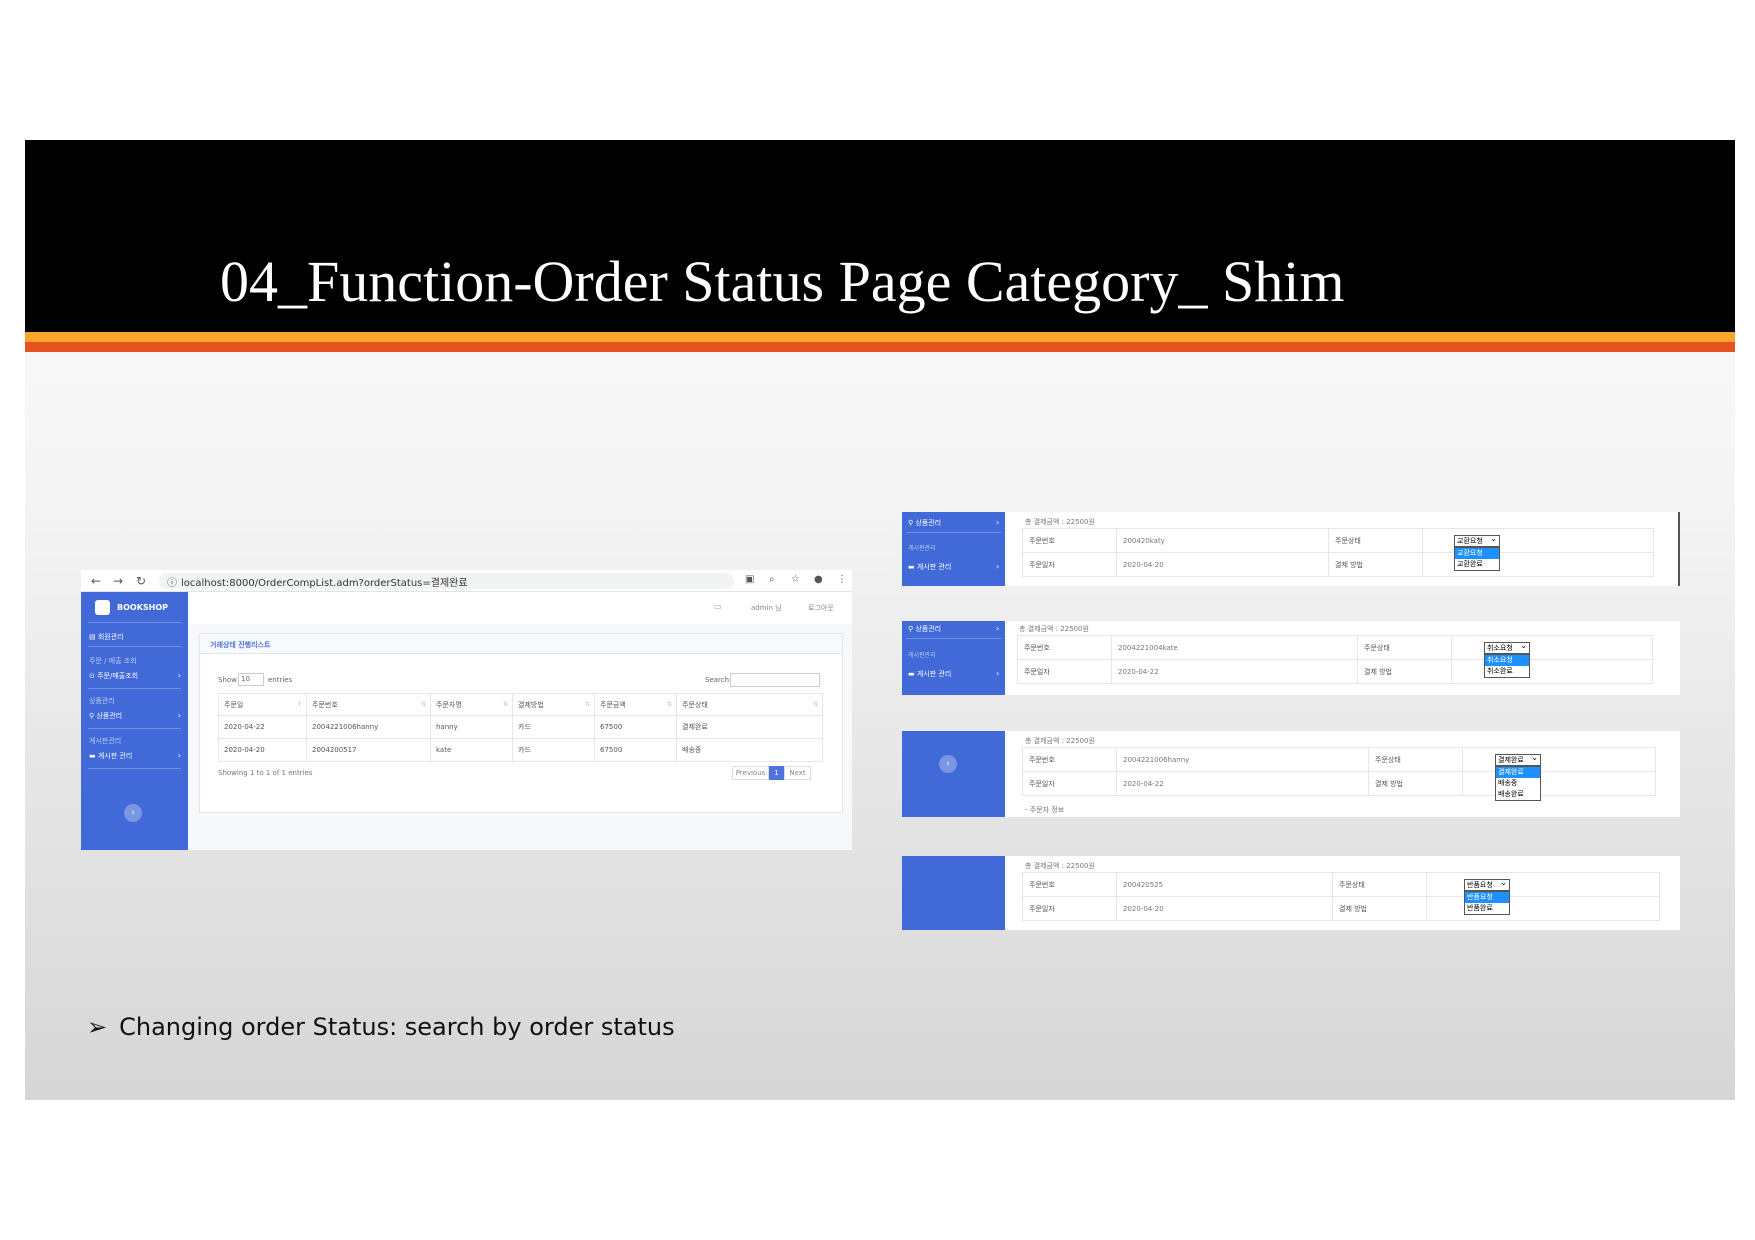 The width and height of the screenshot is (1755, 1240). What do you see at coordinates (1507, 671) in the screenshot?
I see `status-option: 취소완료` at bounding box center [1507, 671].